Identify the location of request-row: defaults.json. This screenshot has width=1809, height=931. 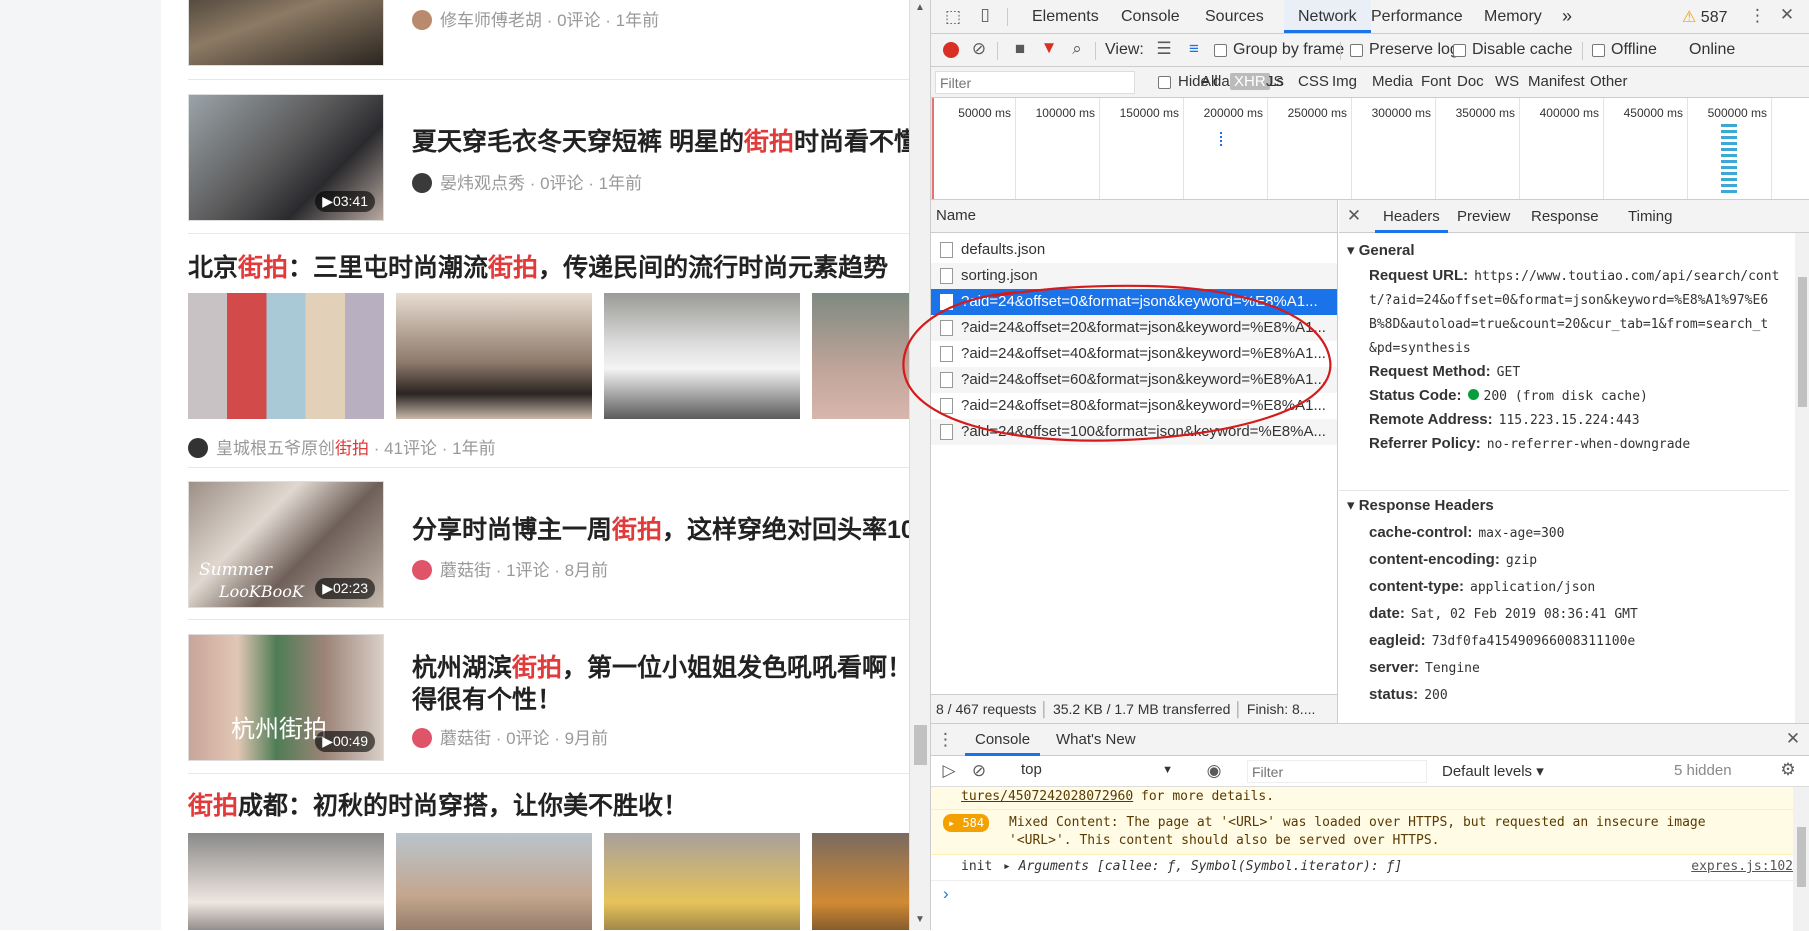
(1134, 250).